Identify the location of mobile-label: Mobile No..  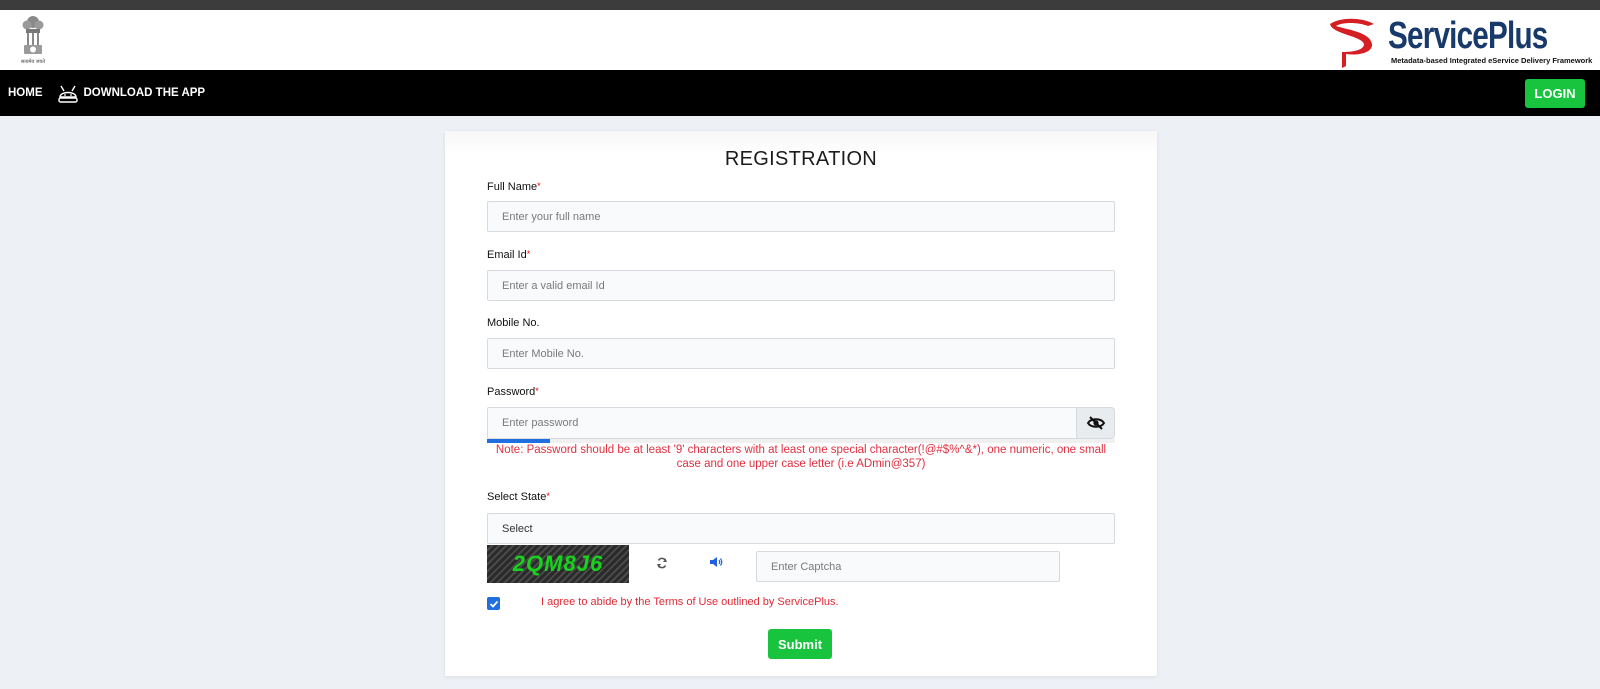
(513, 323).